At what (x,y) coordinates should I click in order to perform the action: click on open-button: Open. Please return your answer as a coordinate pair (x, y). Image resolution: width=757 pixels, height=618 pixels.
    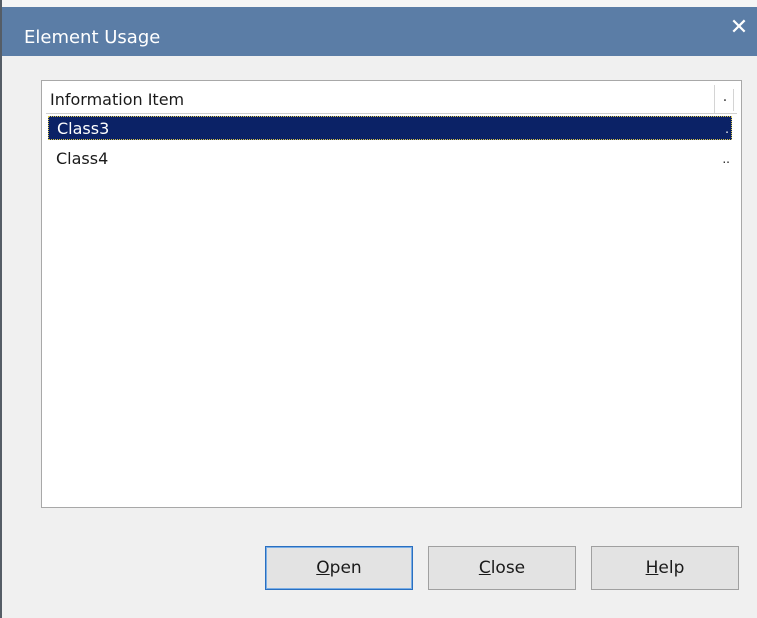
    Looking at the image, I should click on (339, 568).